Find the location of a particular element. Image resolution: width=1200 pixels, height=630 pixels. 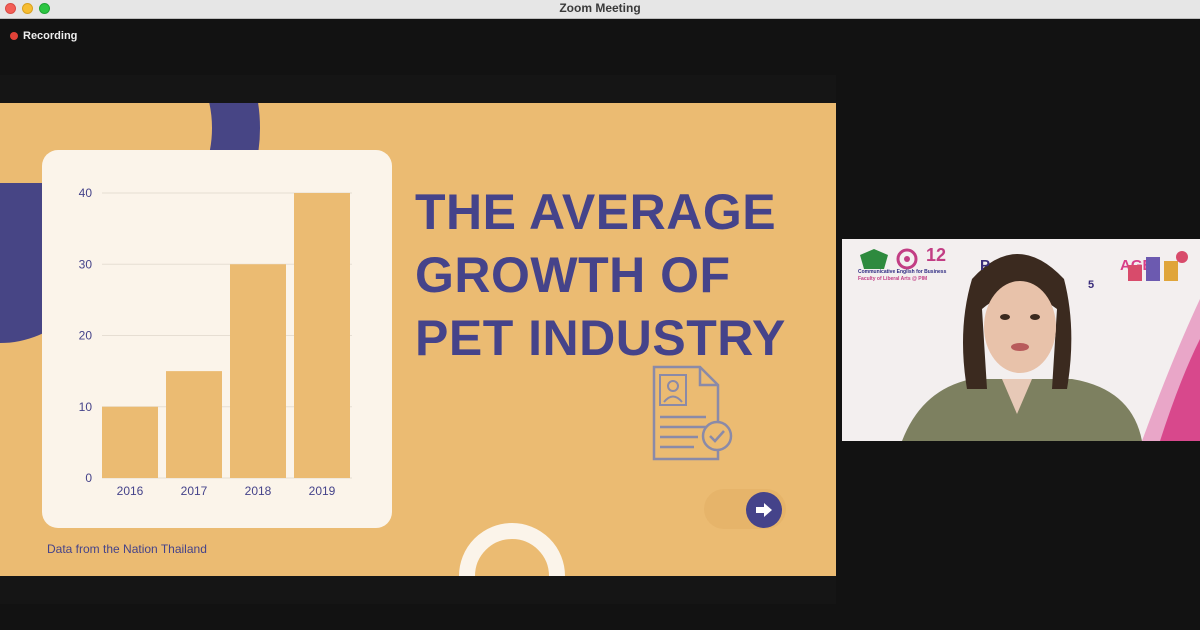

banner-faculty-text: Faculty of Liberal Arts @ PIM is located at coordinates (893, 279).